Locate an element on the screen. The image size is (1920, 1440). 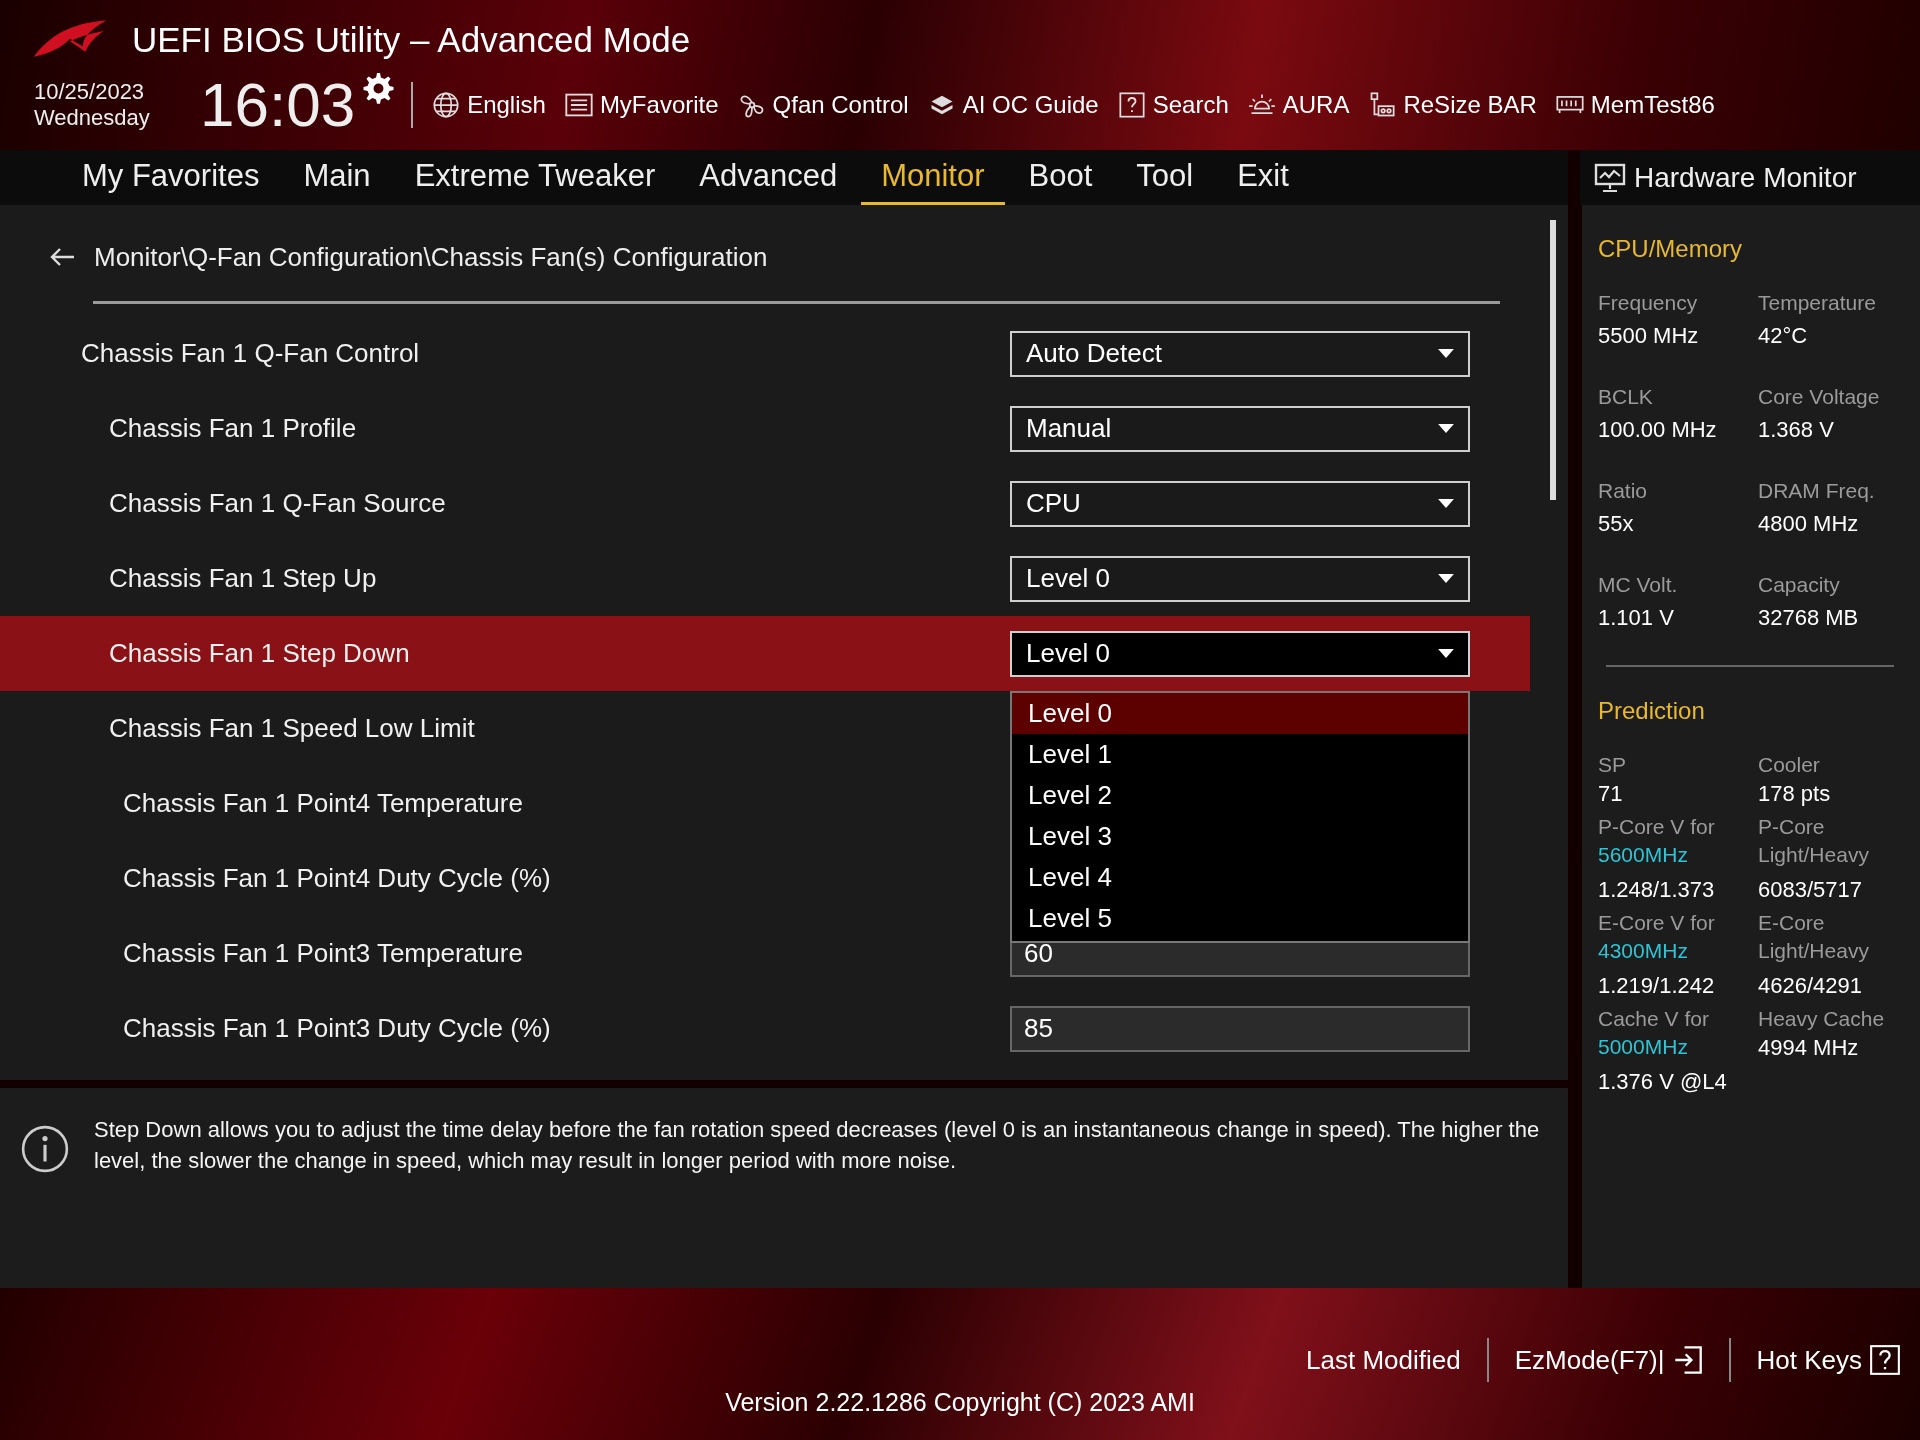
resize-tool-button: ReSize BAR is located at coordinates (1452, 105).